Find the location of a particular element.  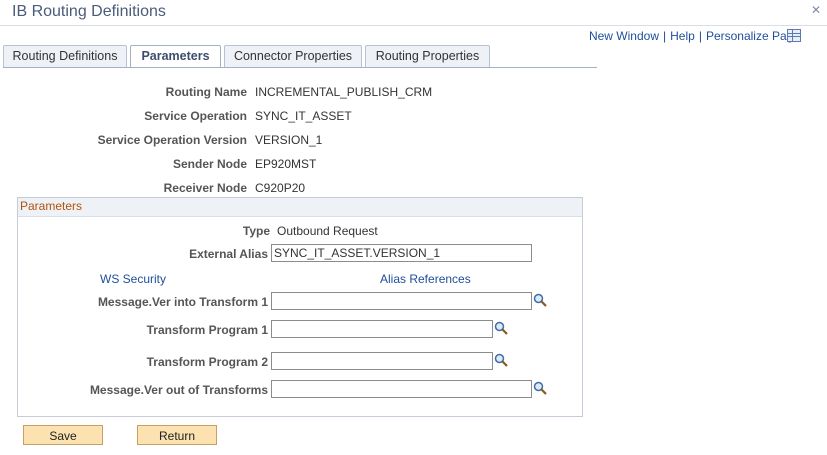

alias-references-link: Alias References is located at coordinates (425, 279).